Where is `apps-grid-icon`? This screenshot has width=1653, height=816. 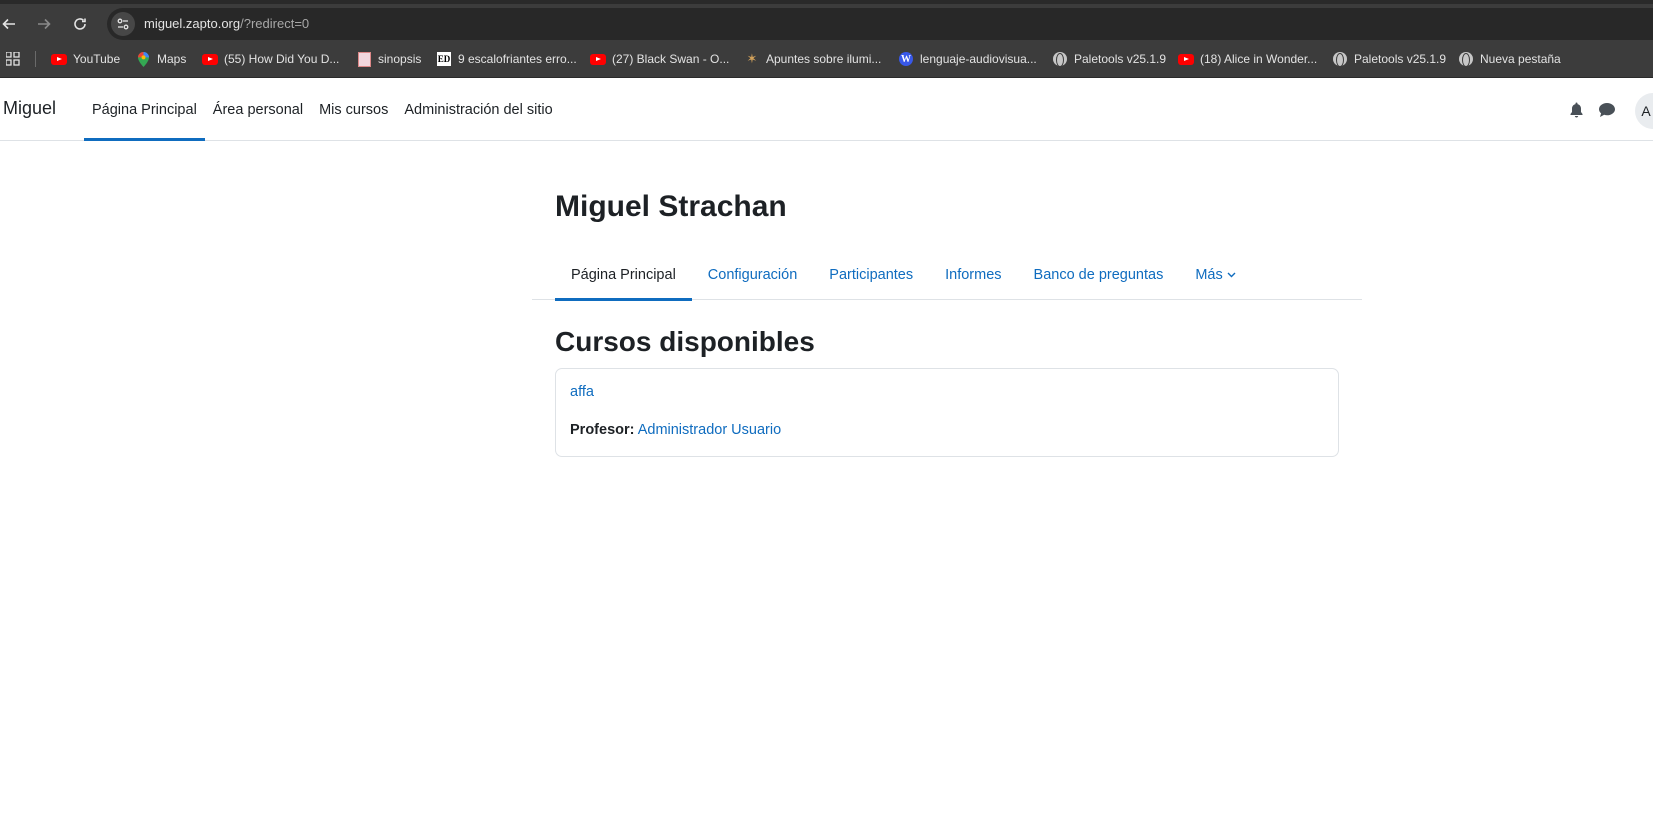
apps-grid-icon is located at coordinates (13, 59).